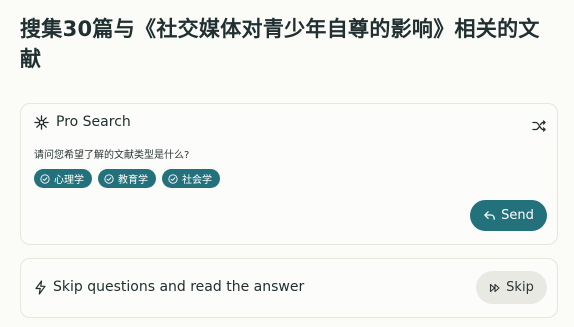  I want to click on option-chip-sociology: 社会学, so click(191, 178).